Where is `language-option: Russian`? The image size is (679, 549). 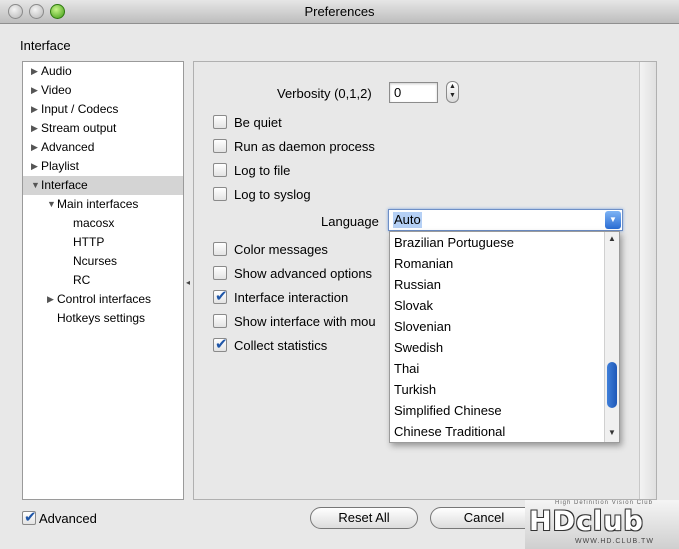
language-option: Russian is located at coordinates (417, 284).